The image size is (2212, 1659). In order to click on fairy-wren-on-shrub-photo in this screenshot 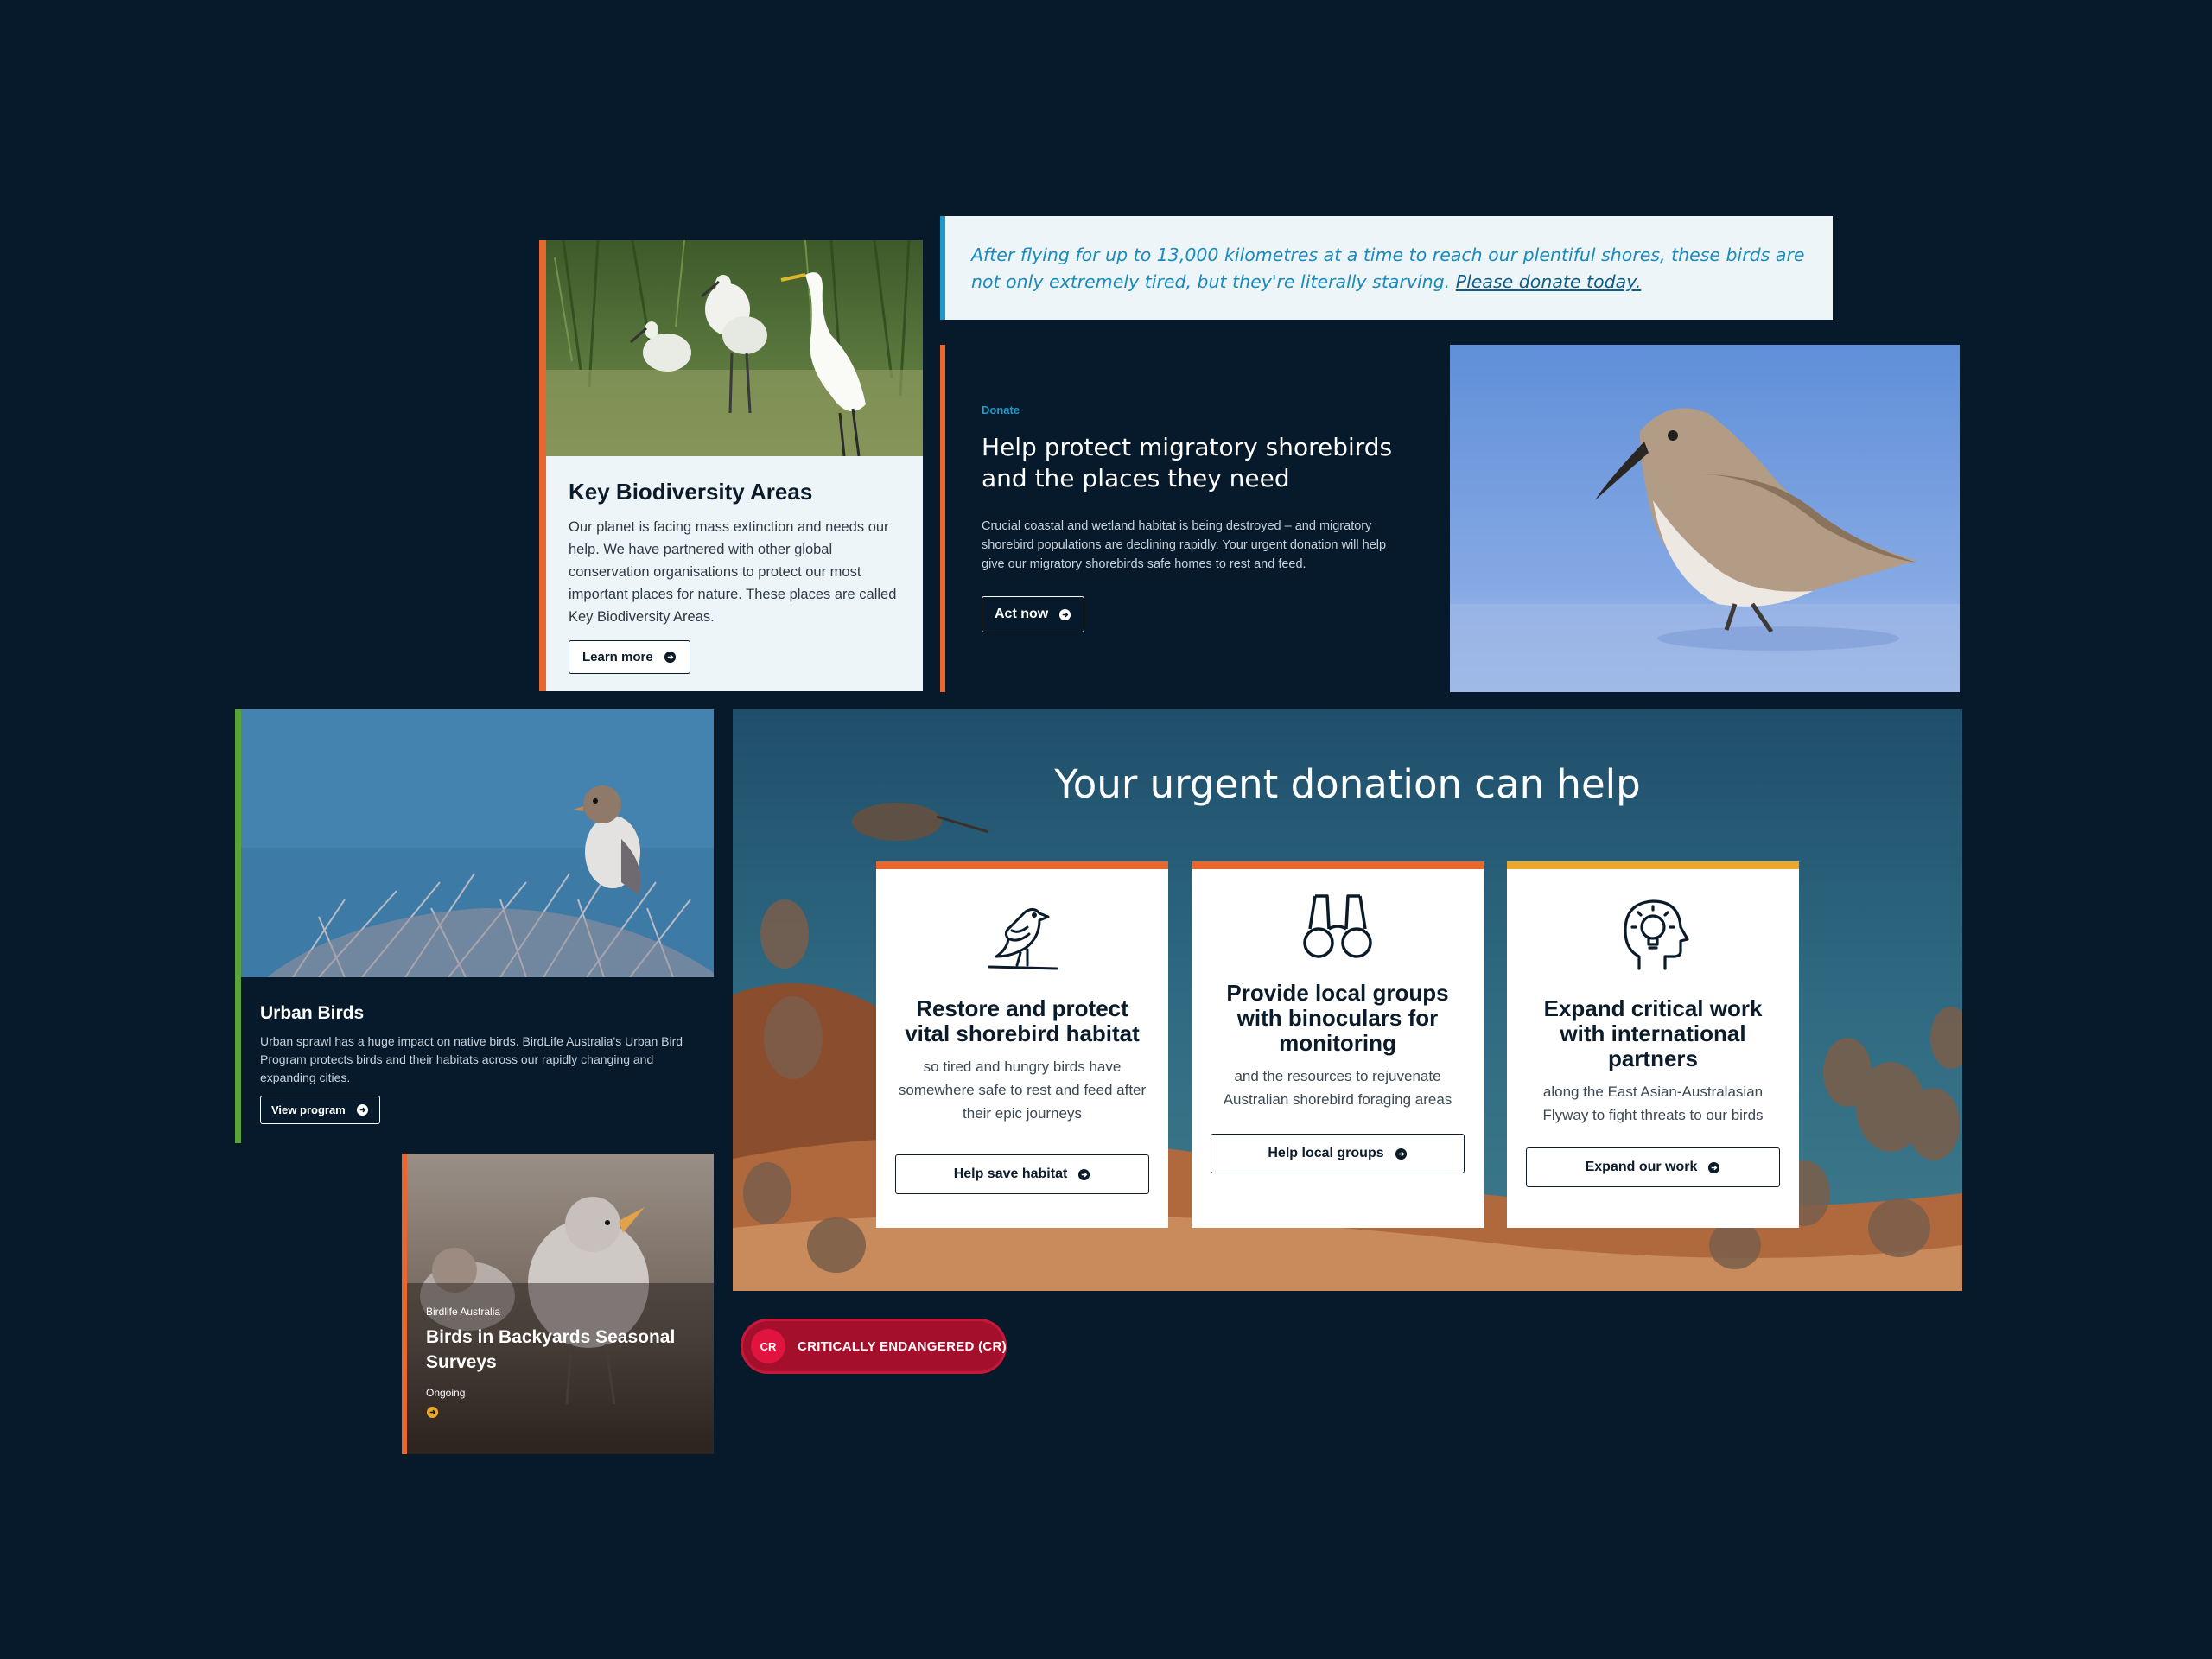, I will do `click(477, 843)`.